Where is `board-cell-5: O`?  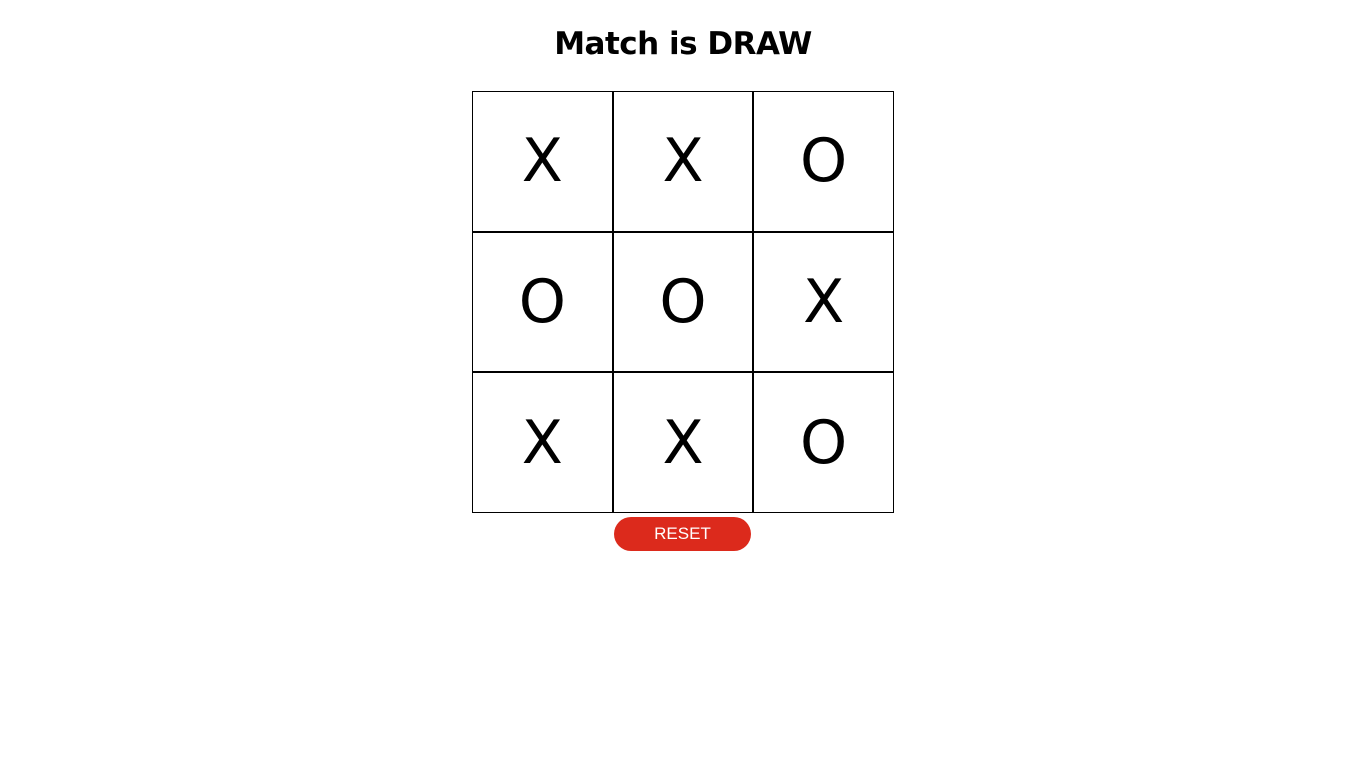 board-cell-5: O is located at coordinates (683, 302).